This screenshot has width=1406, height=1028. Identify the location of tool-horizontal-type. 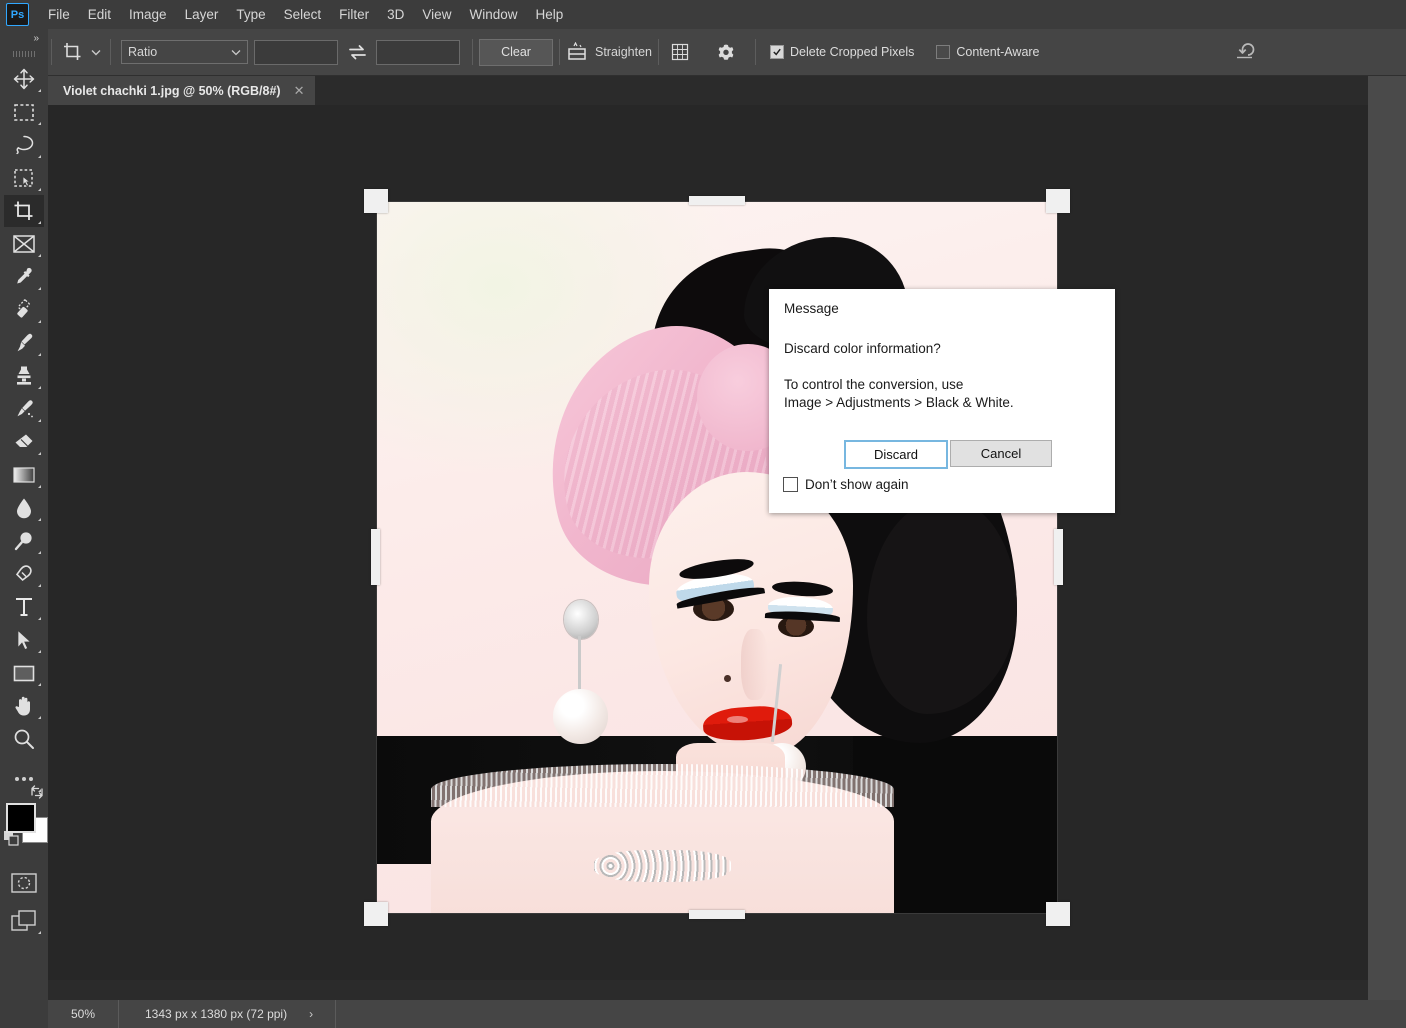
(24, 607).